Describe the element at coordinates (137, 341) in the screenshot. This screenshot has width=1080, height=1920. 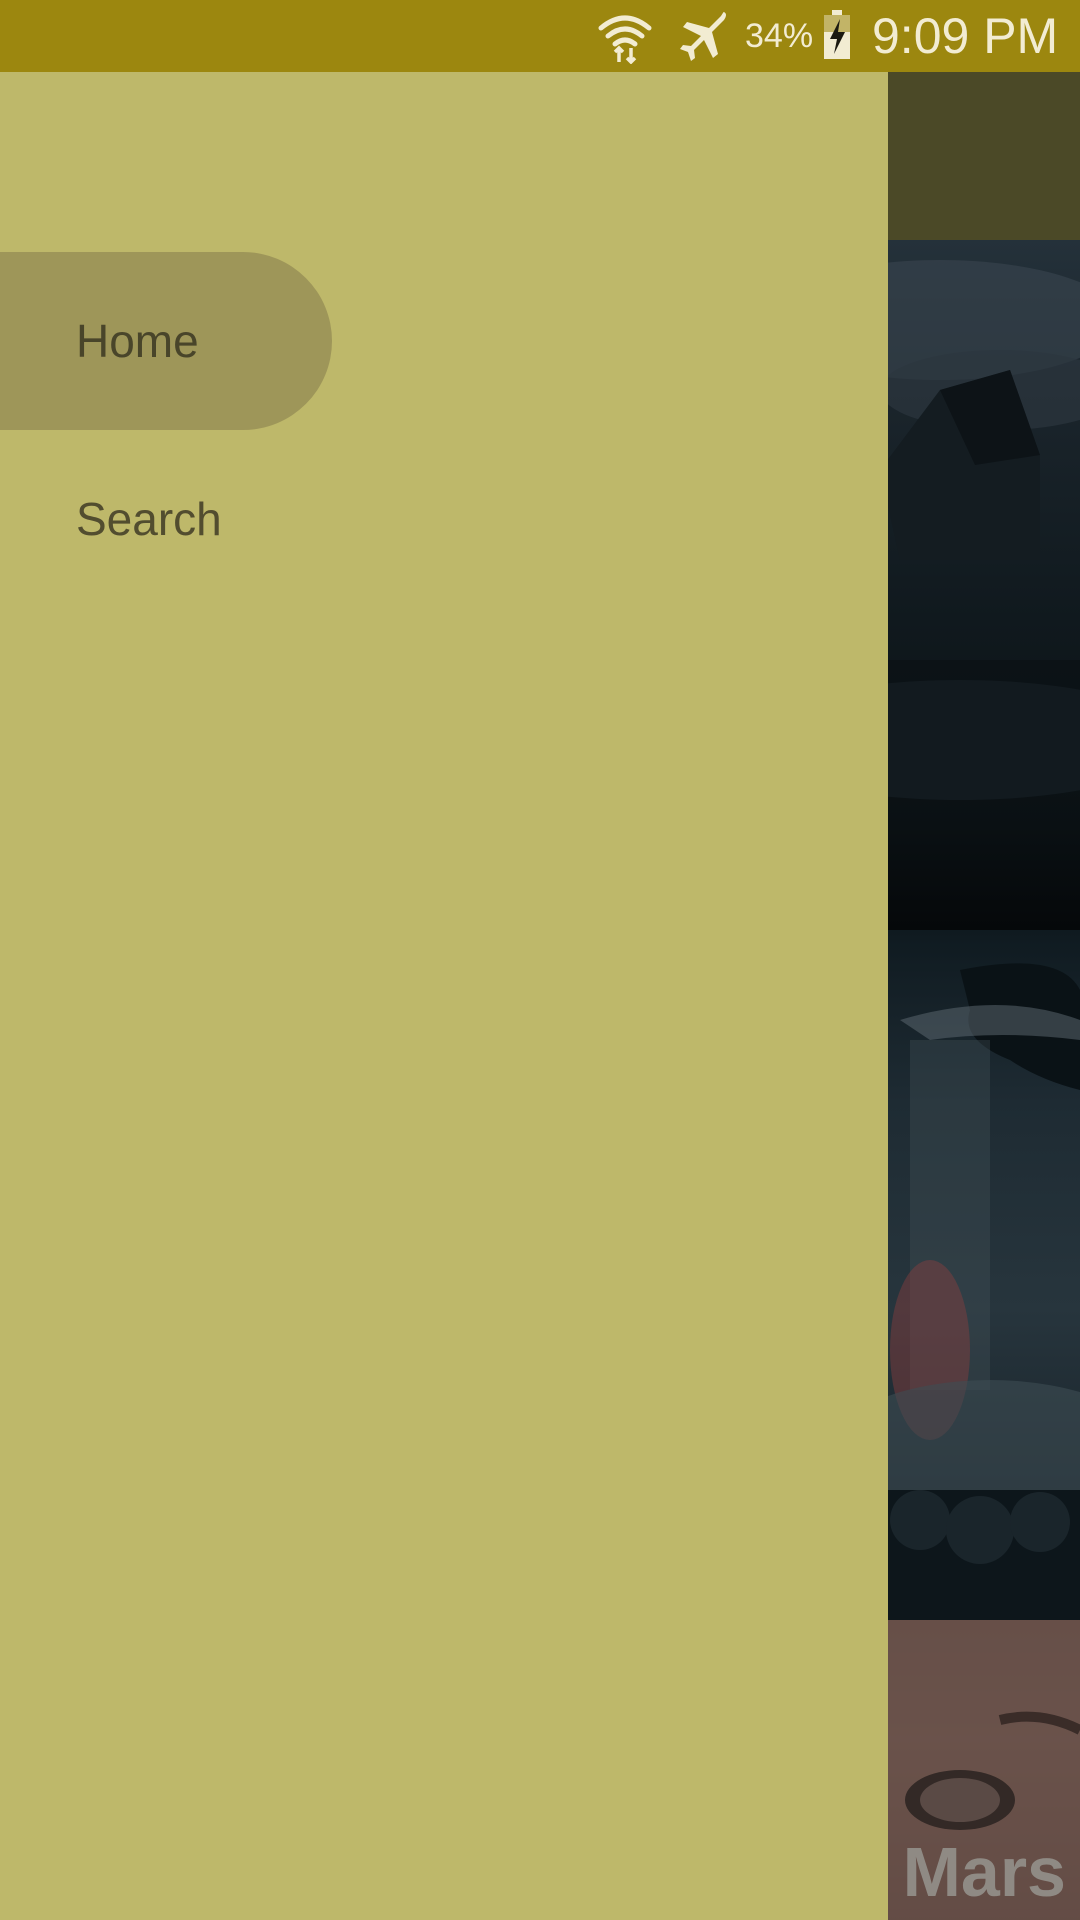
I see `nav-item-label: Home` at that location.